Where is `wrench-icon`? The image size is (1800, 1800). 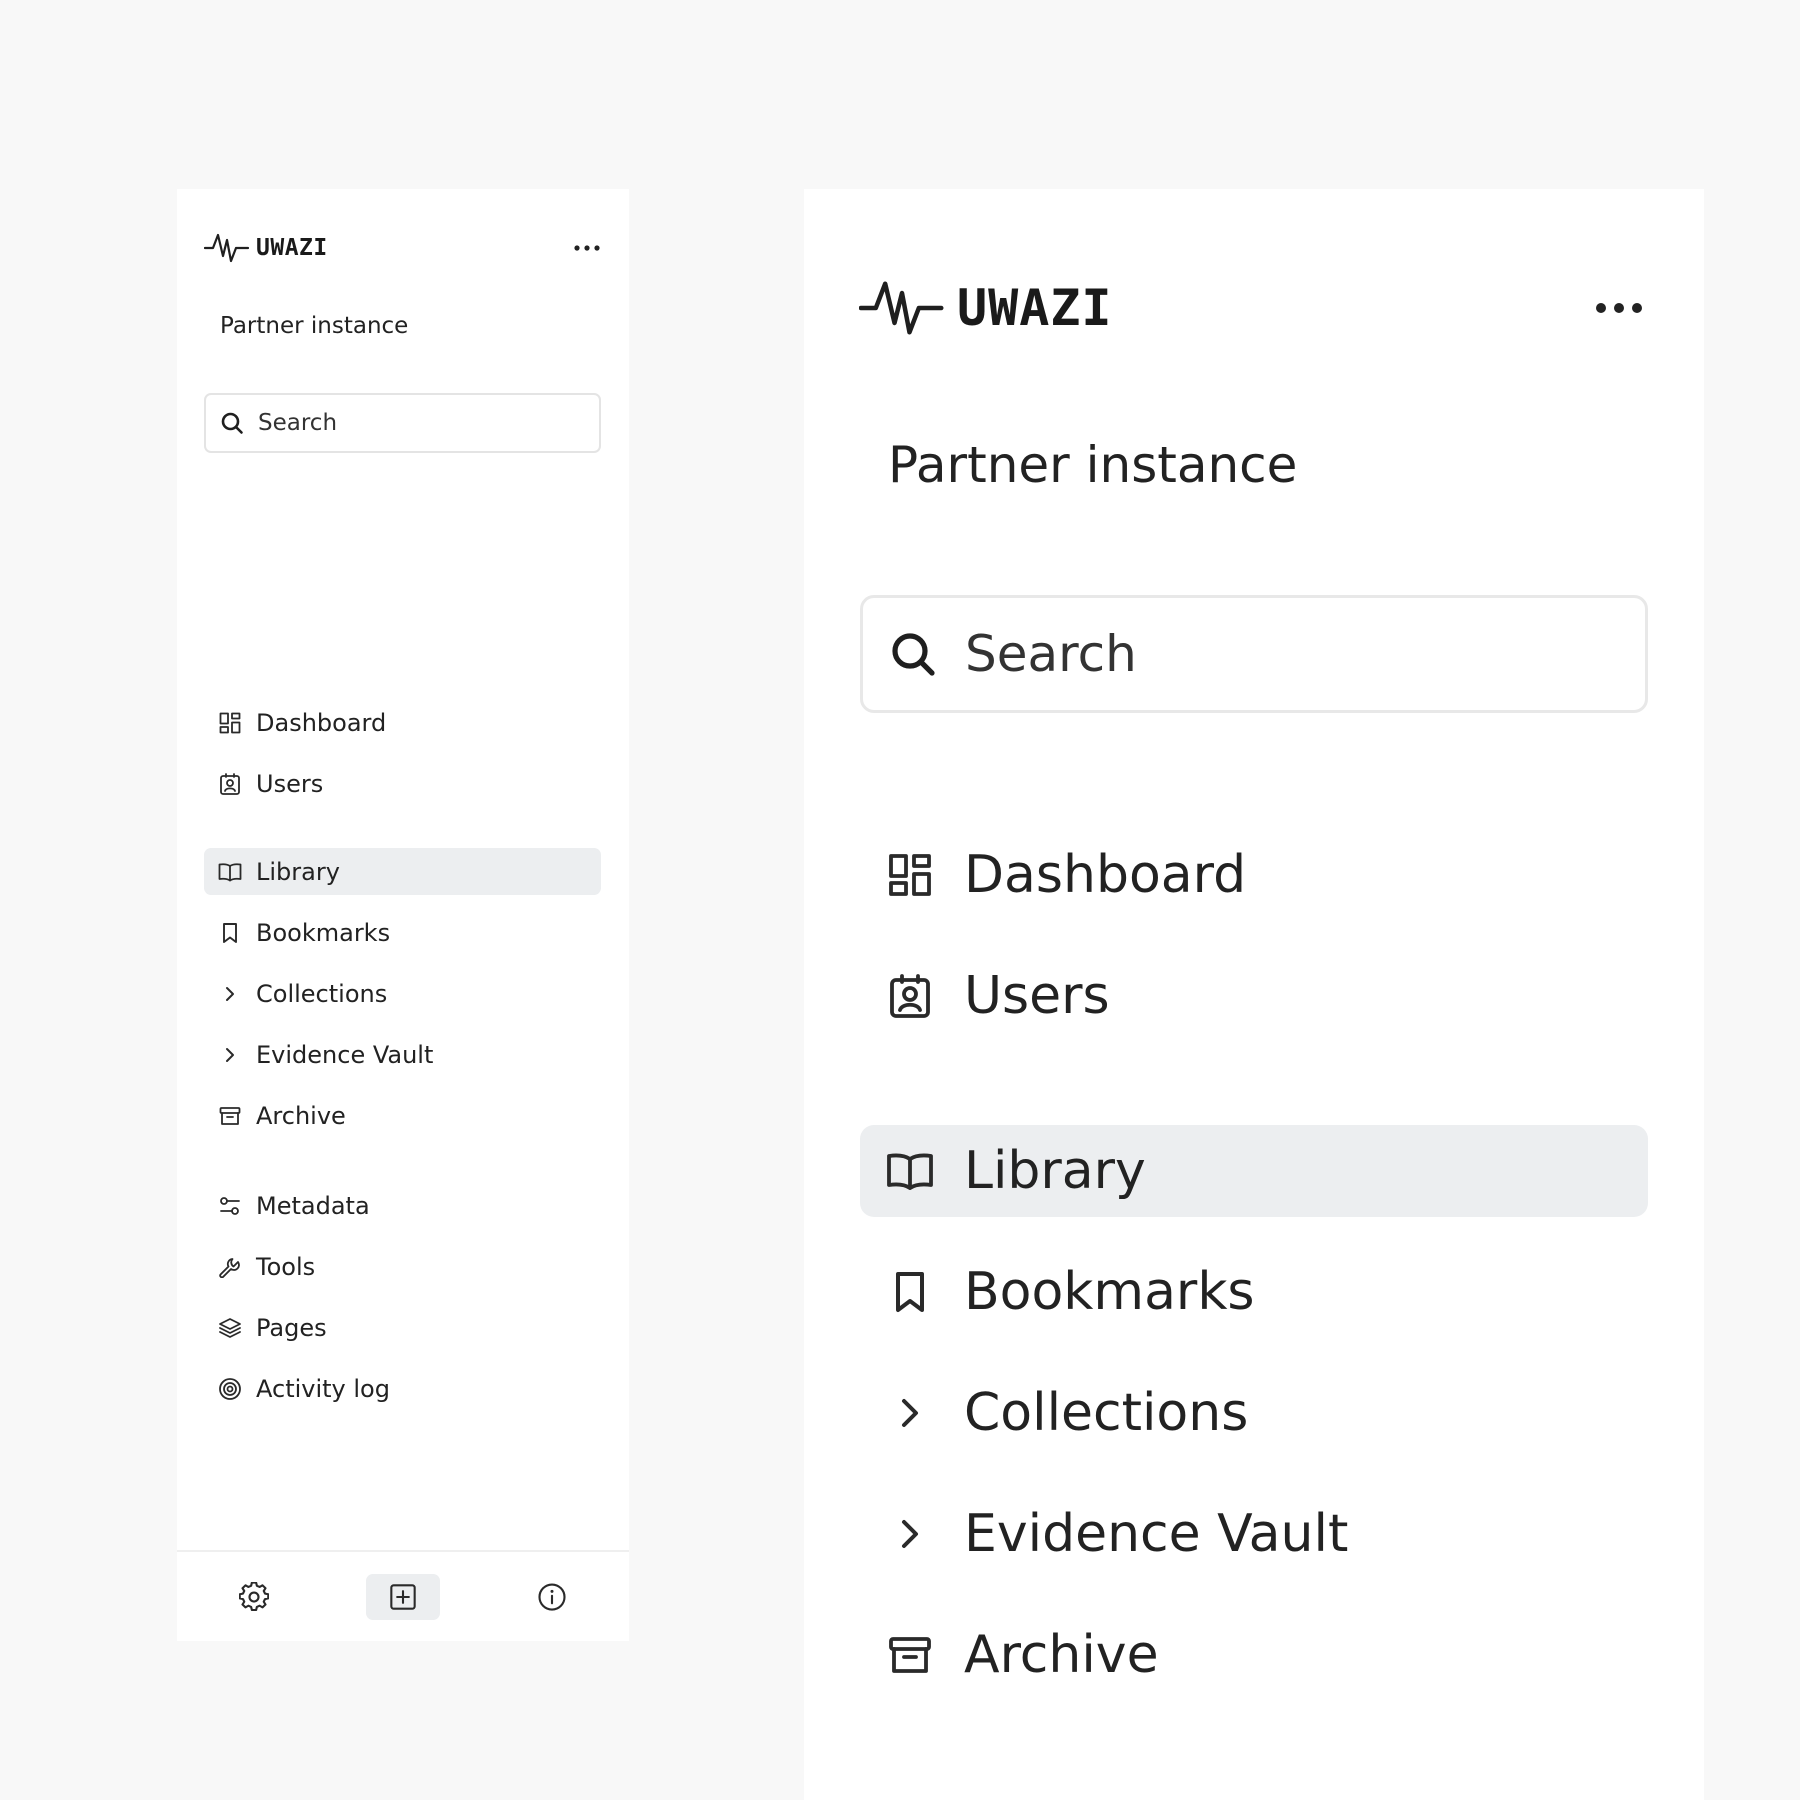 wrench-icon is located at coordinates (230, 1267).